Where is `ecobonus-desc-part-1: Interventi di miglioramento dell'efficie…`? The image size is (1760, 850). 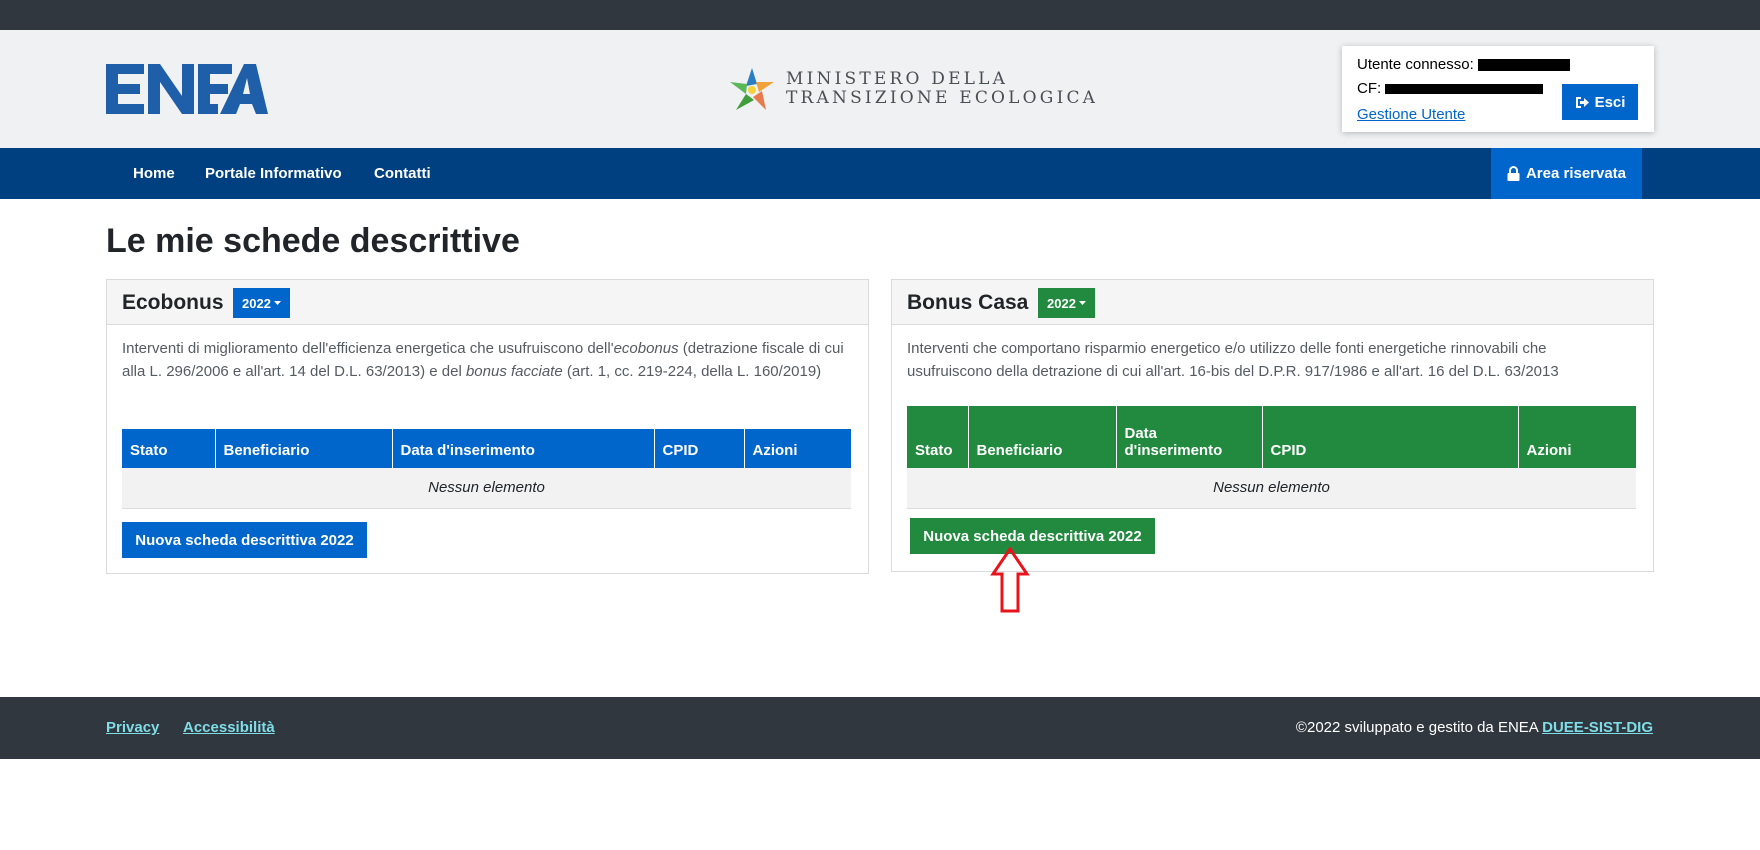 ecobonus-desc-part-1: Interventi di miglioramento dell'efficie… is located at coordinates (368, 348).